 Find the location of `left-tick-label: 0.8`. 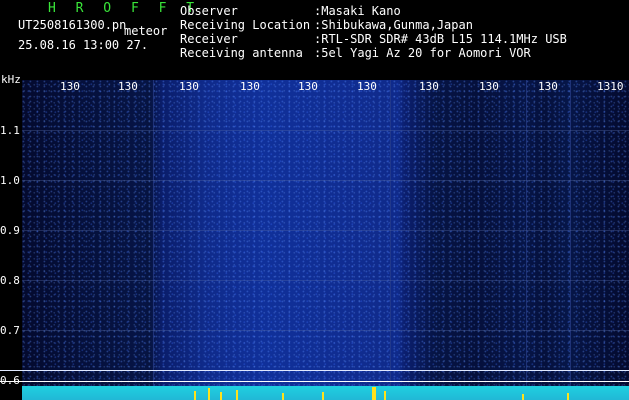

left-tick-label: 0.8 is located at coordinates (10, 280).